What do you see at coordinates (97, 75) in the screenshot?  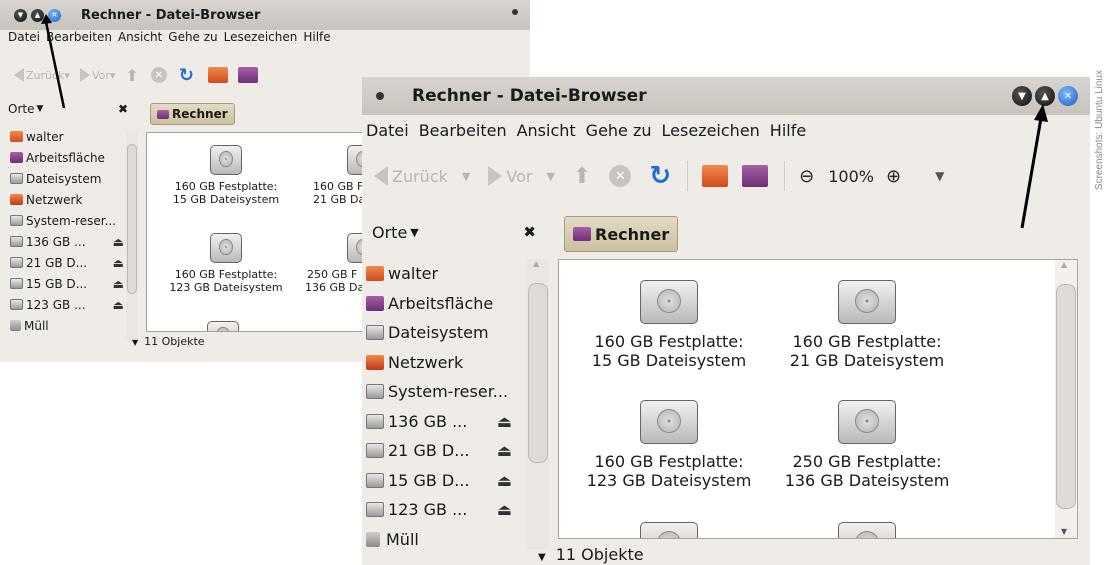 I see `forward-button: Vor ▾` at bounding box center [97, 75].